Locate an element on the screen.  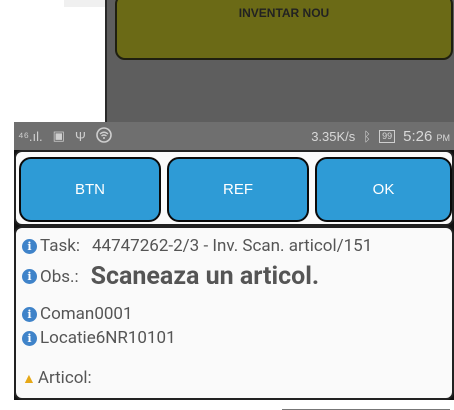
clock: 5:26 PM is located at coordinates (426, 136).